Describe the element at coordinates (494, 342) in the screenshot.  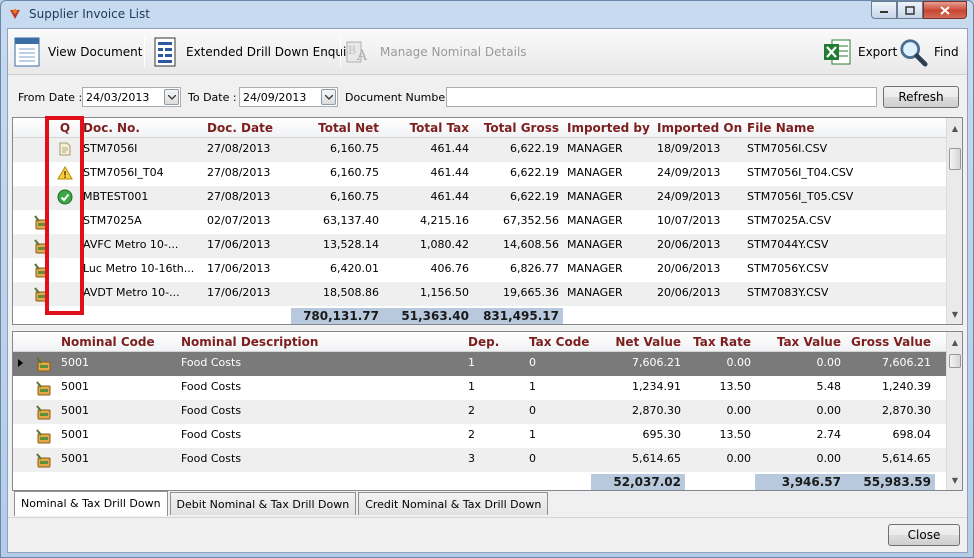
I see `col-dep: Dep.` at that location.